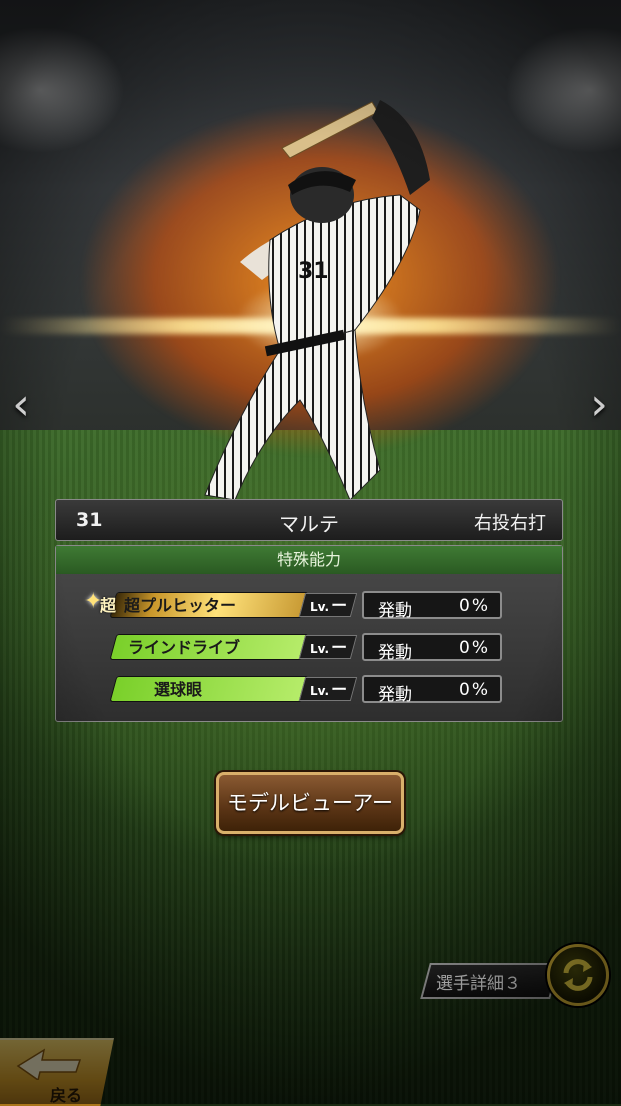 This screenshot has height=1106, width=621. Describe the element at coordinates (309, 520) in the screenshot. I see `player-name-bar: 31 マルテ 右投右打` at that location.